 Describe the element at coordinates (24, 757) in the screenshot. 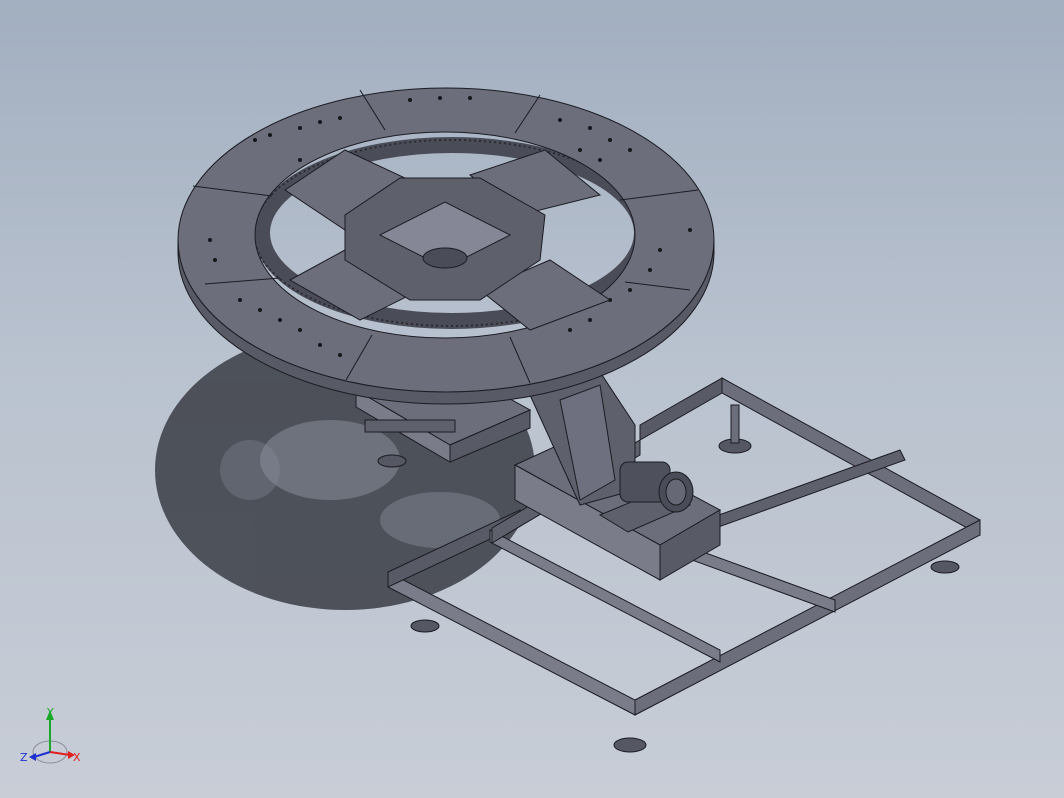

I see `z-axis-label: Z` at that location.